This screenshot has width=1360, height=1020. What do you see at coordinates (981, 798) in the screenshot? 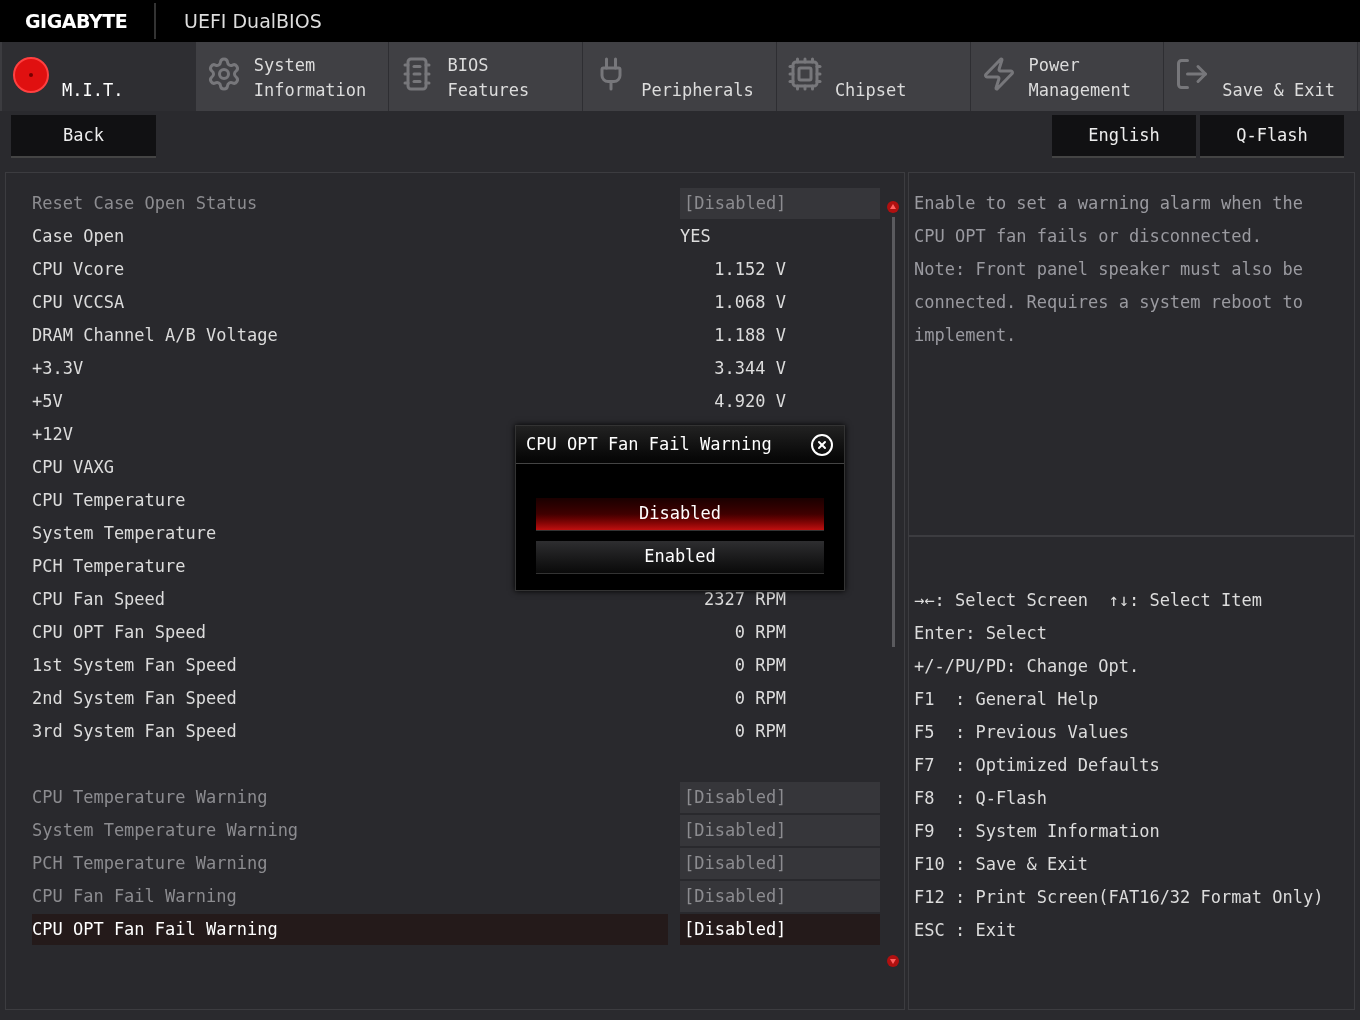
I see `key-hint: F8 : Q-Flash` at bounding box center [981, 798].